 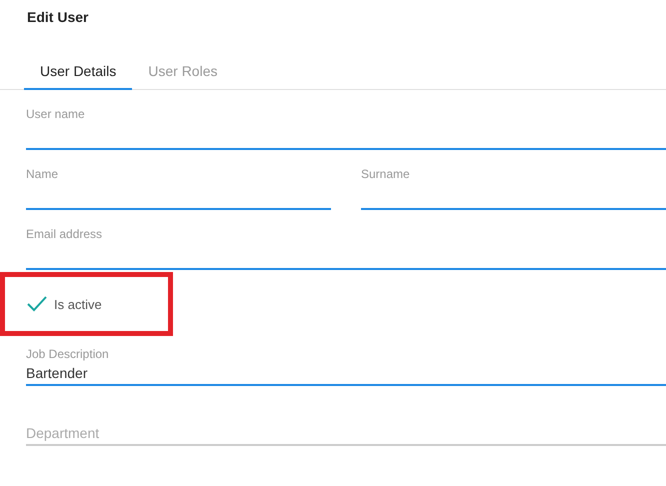 I want to click on tab: User Details, so click(x=78, y=74).